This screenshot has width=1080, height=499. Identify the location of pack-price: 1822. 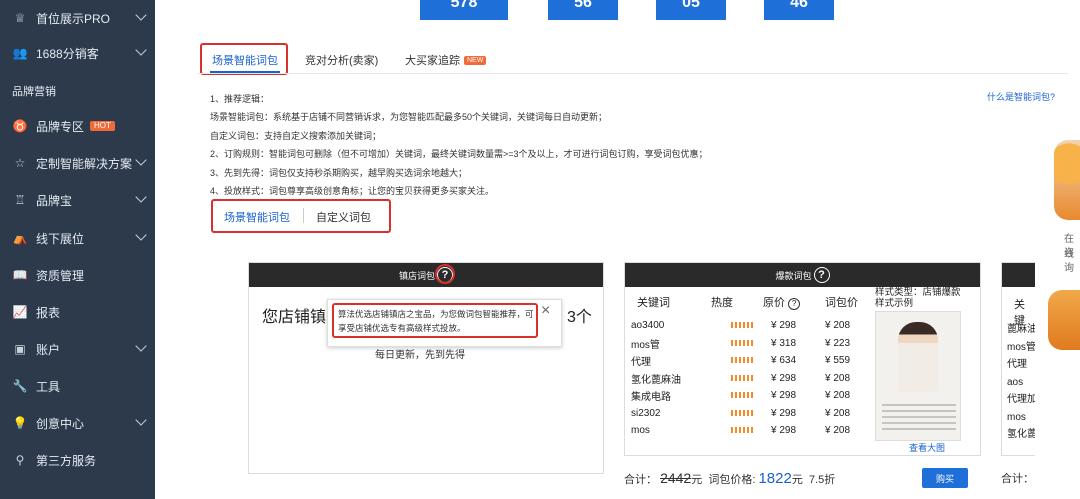
(775, 478).